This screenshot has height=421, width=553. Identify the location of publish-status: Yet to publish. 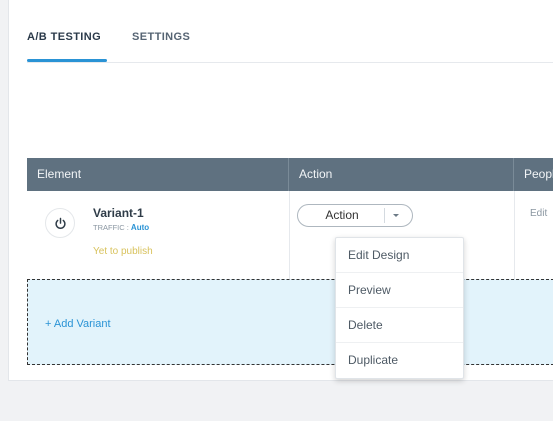
(123, 251).